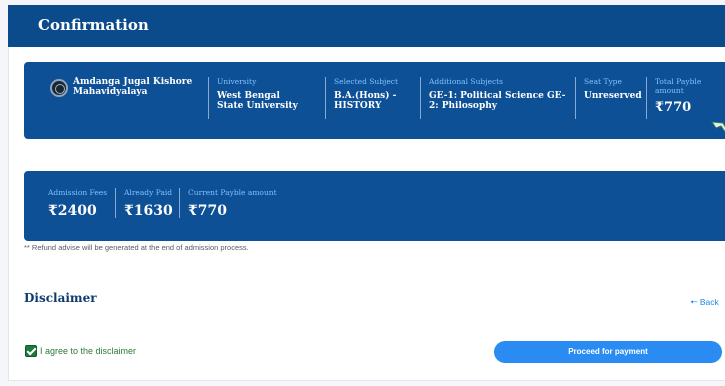  I want to click on selected-subject-field: Selected Subject B.A.(Hons) - HISTORY, so click(365, 98).